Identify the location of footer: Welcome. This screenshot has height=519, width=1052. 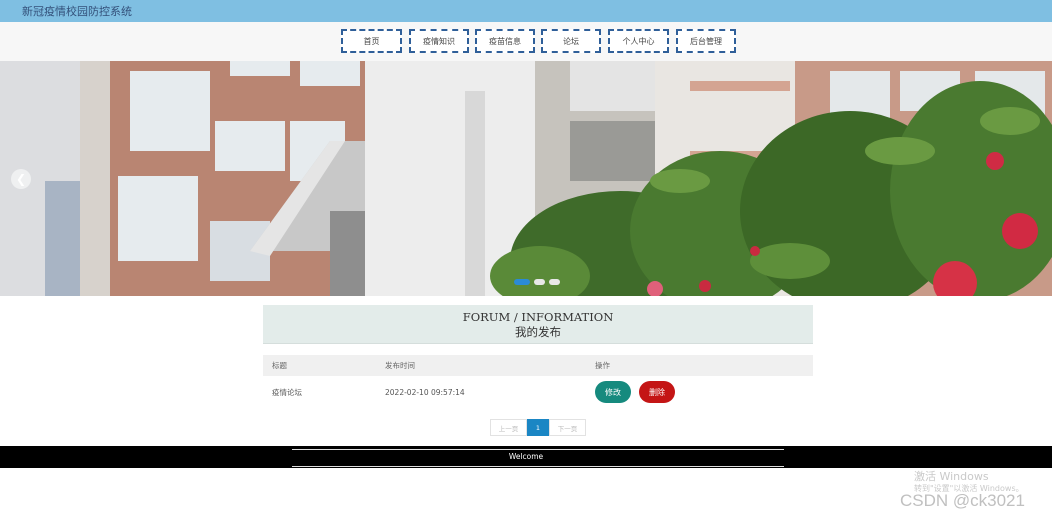
(526, 457).